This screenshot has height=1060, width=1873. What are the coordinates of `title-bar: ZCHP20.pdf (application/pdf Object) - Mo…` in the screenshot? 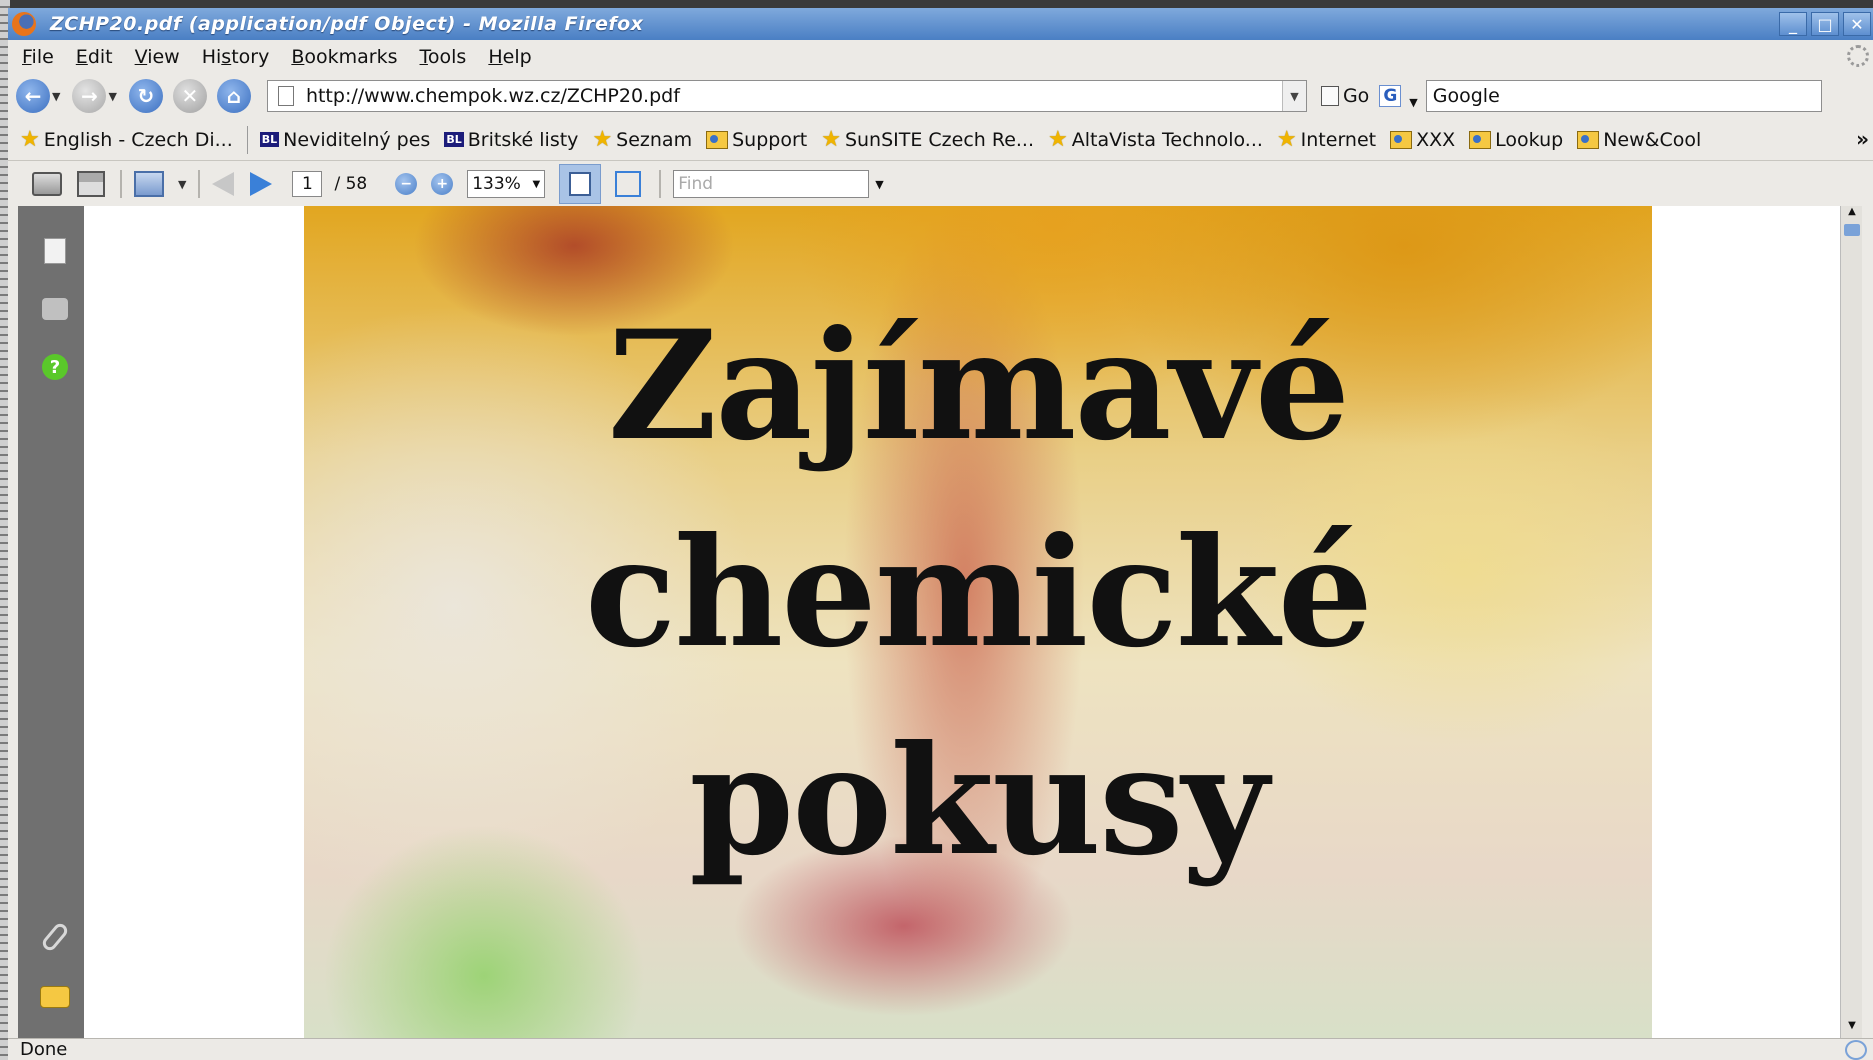 It's located at (940, 24).